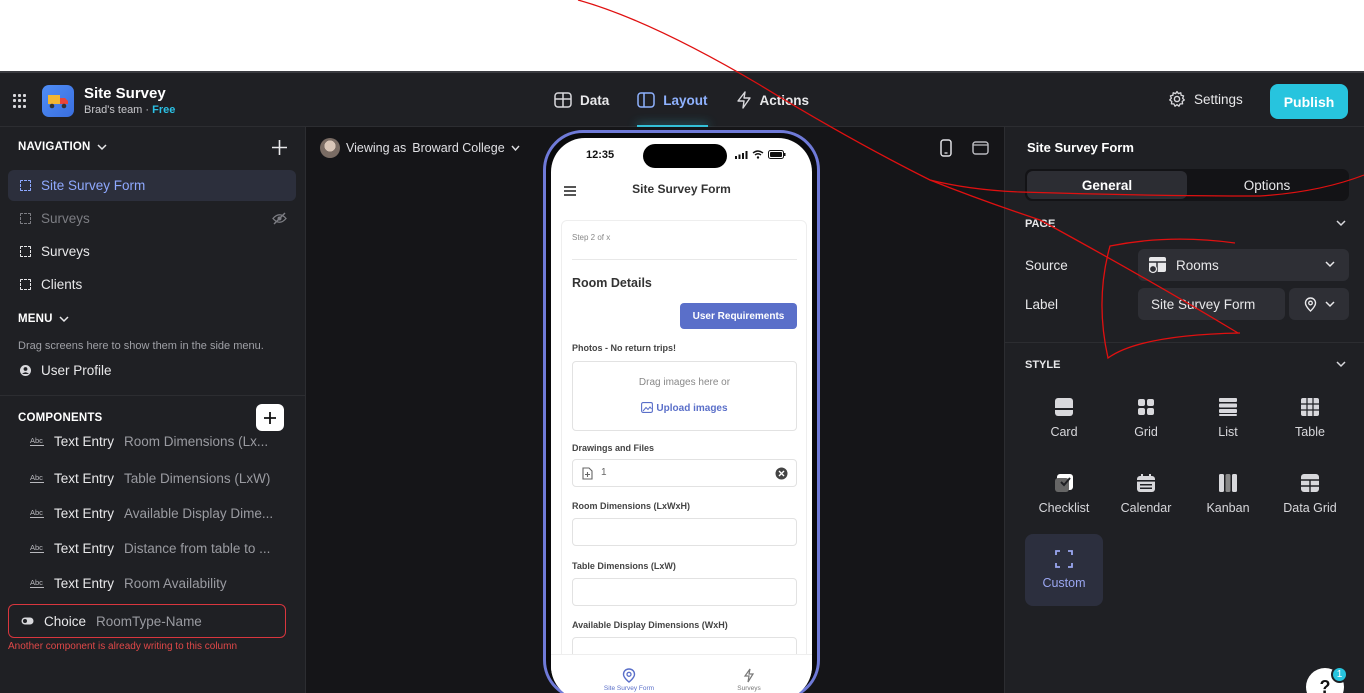 The height and width of the screenshot is (693, 1364). What do you see at coordinates (1157, 265) in the screenshot?
I see `table-source-icon` at bounding box center [1157, 265].